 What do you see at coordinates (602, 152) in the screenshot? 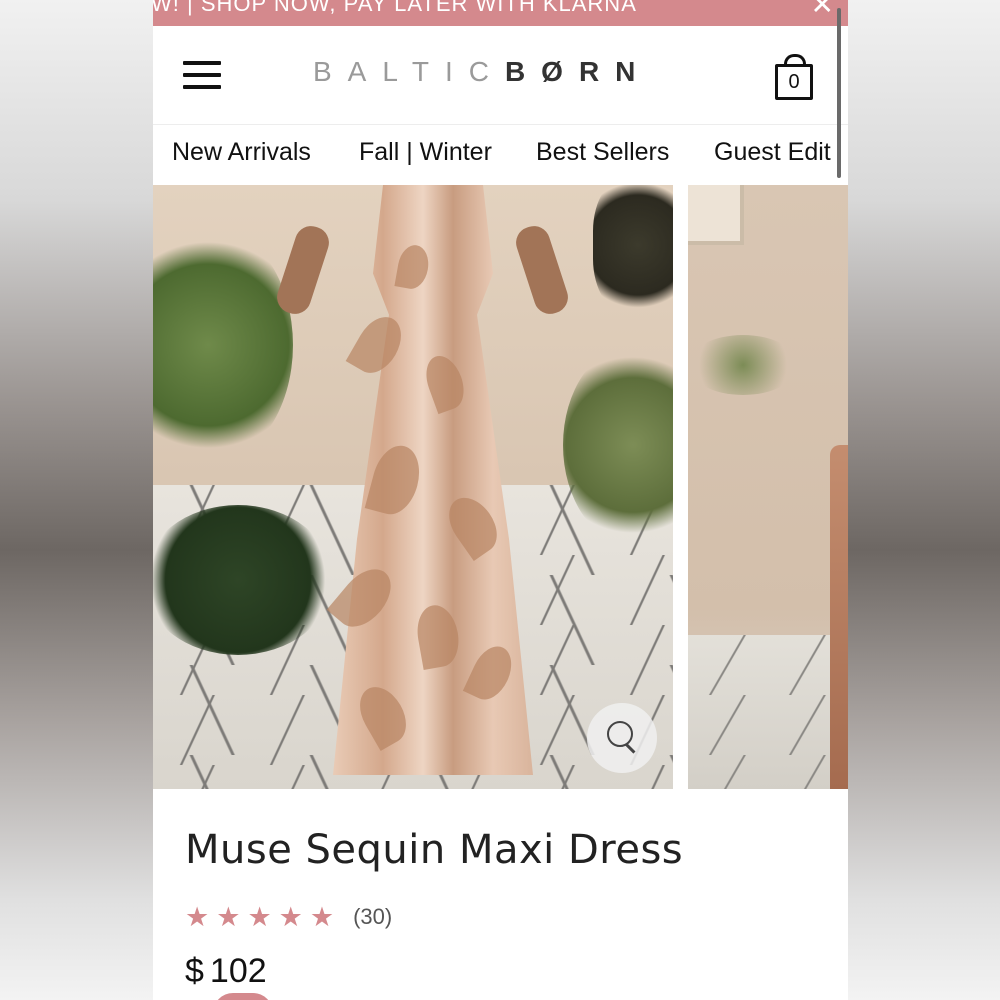
I see `nav-item-best-sellers: Best Sellers` at bounding box center [602, 152].